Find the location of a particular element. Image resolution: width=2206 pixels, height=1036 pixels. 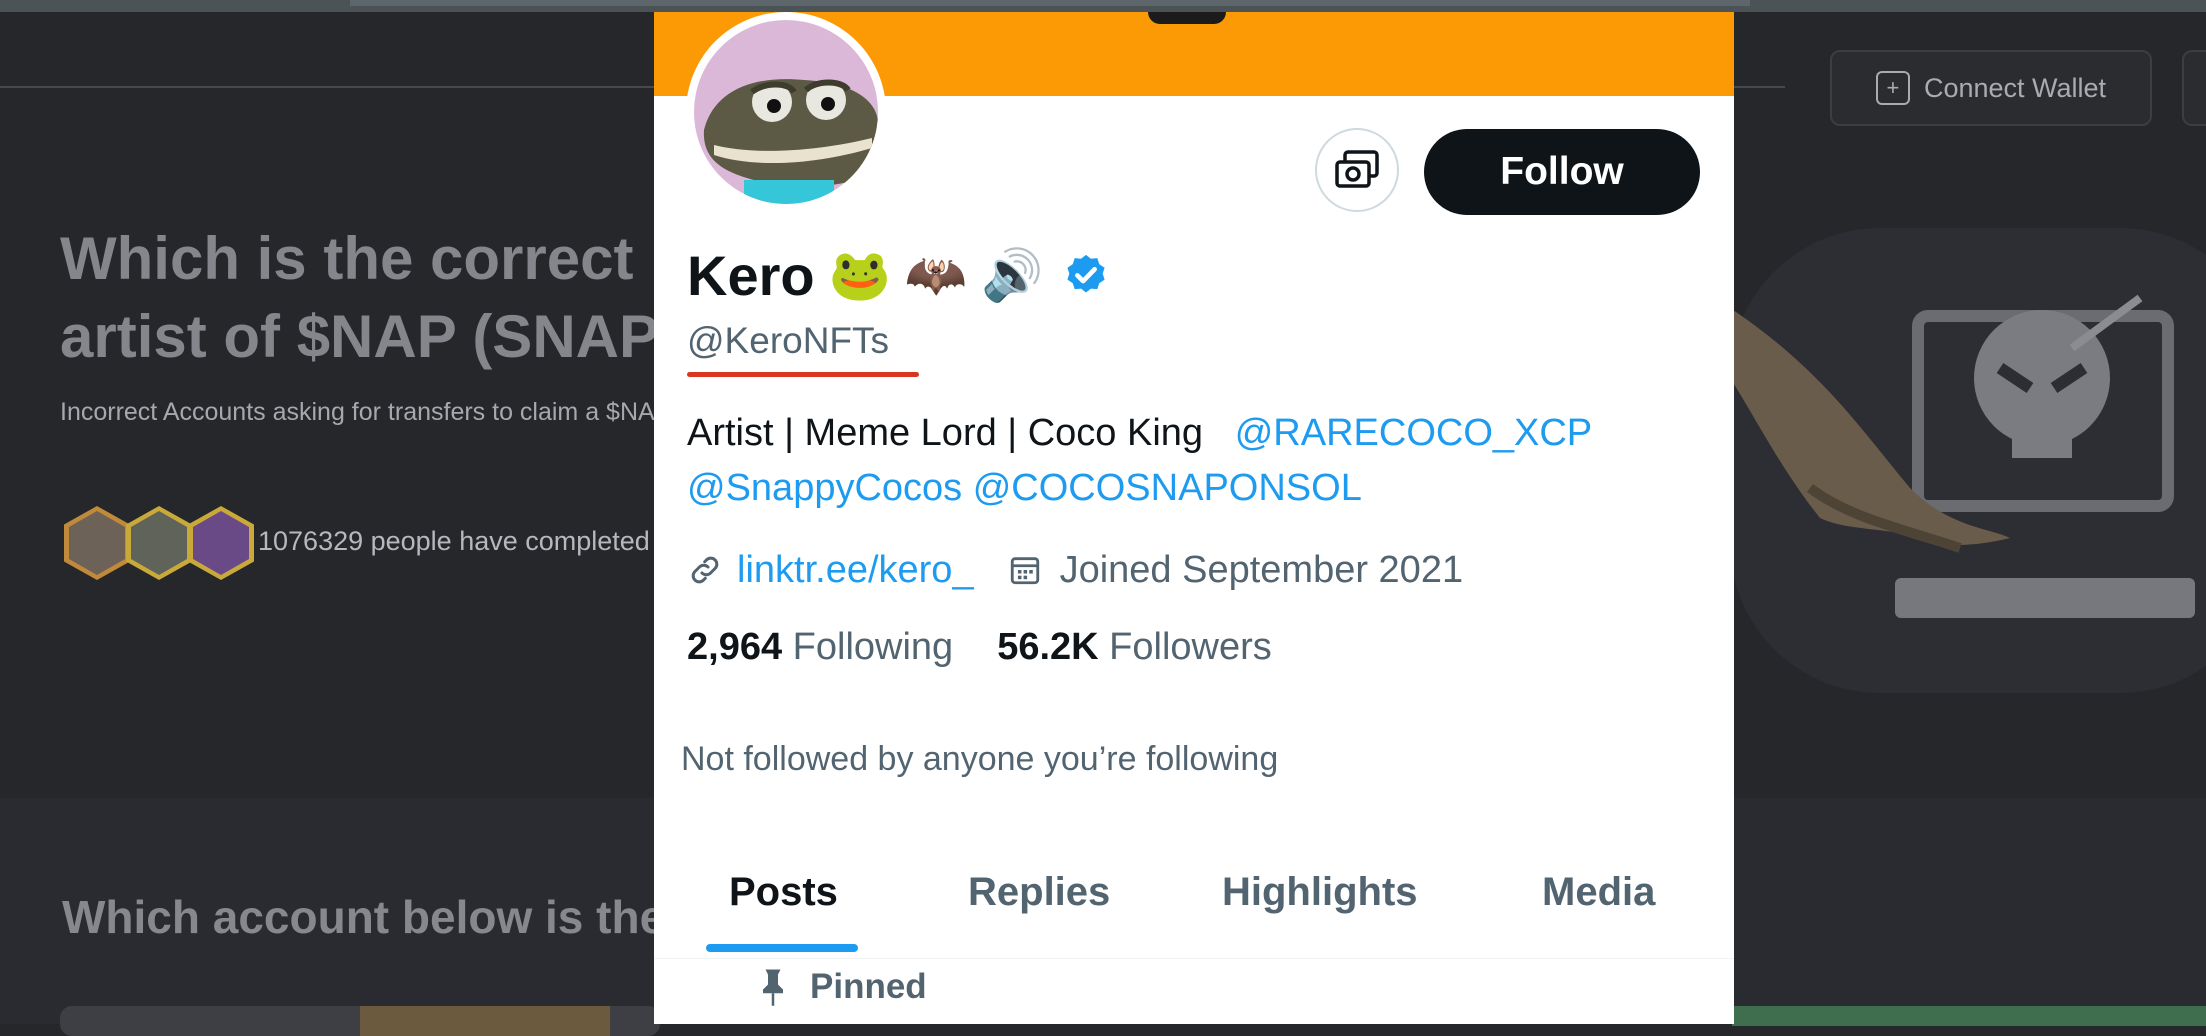

tab-replies: Replies is located at coordinates (1039, 892).